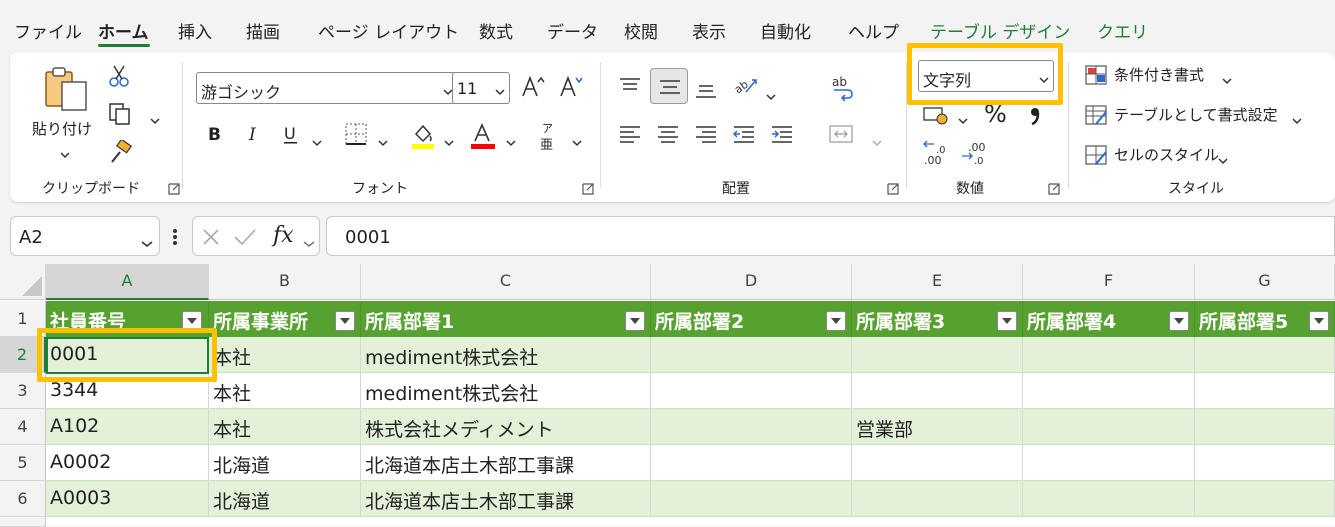 This screenshot has width=1335, height=527. Describe the element at coordinates (937, 427) in the screenshot. I see `table-cell: 営業部` at that location.